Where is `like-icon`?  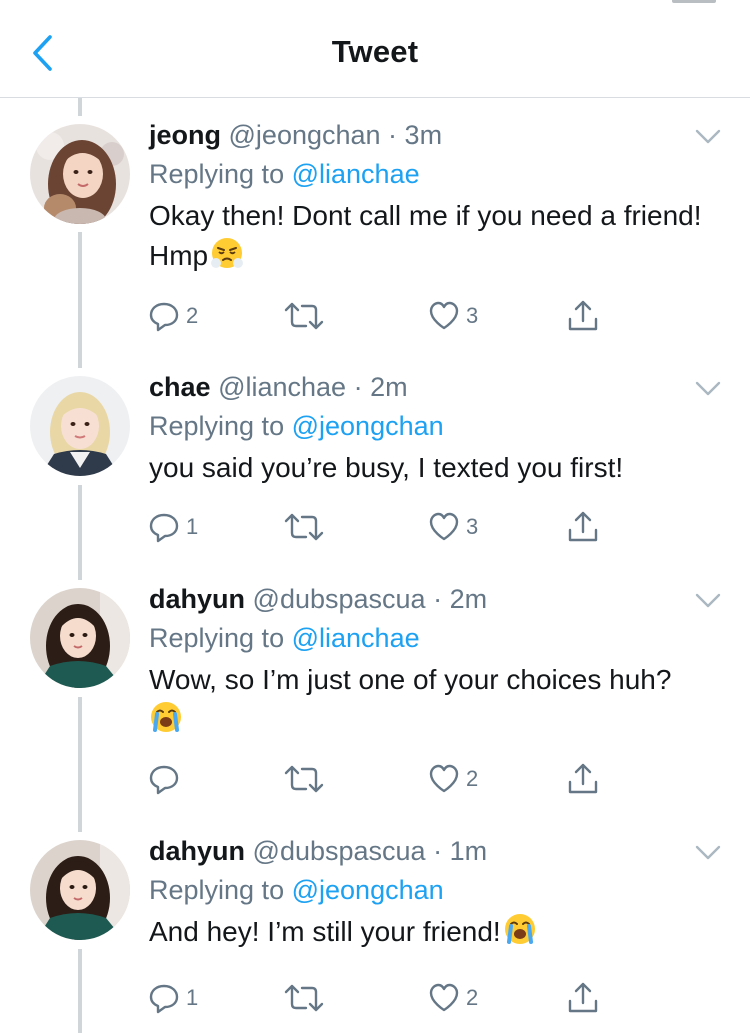
like-icon is located at coordinates (444, 997).